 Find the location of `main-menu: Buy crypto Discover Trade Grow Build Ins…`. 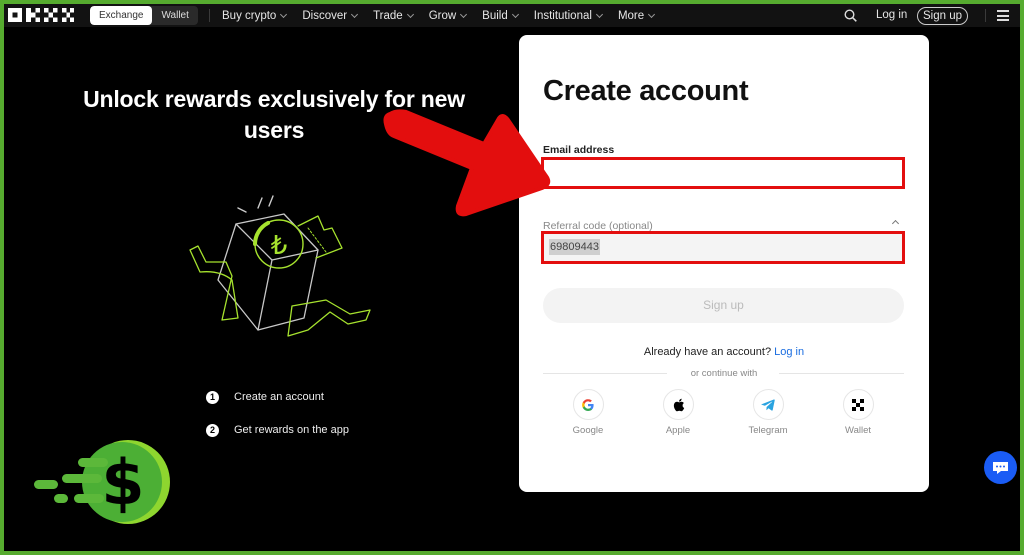

main-menu: Buy crypto Discover Trade Grow Build Ins… is located at coordinates (446, 15).